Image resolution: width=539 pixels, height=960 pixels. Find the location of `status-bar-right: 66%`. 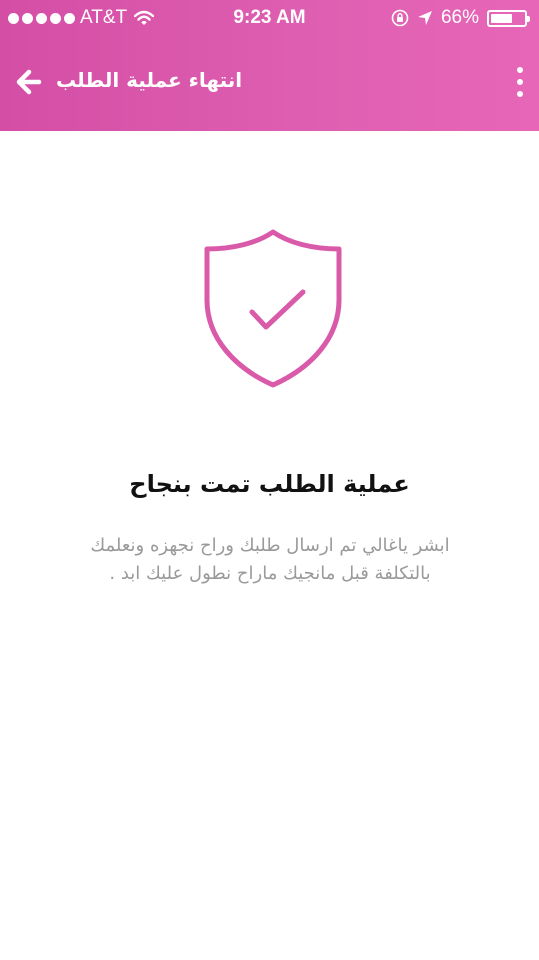

status-bar-right: 66% is located at coordinates (460, 18).